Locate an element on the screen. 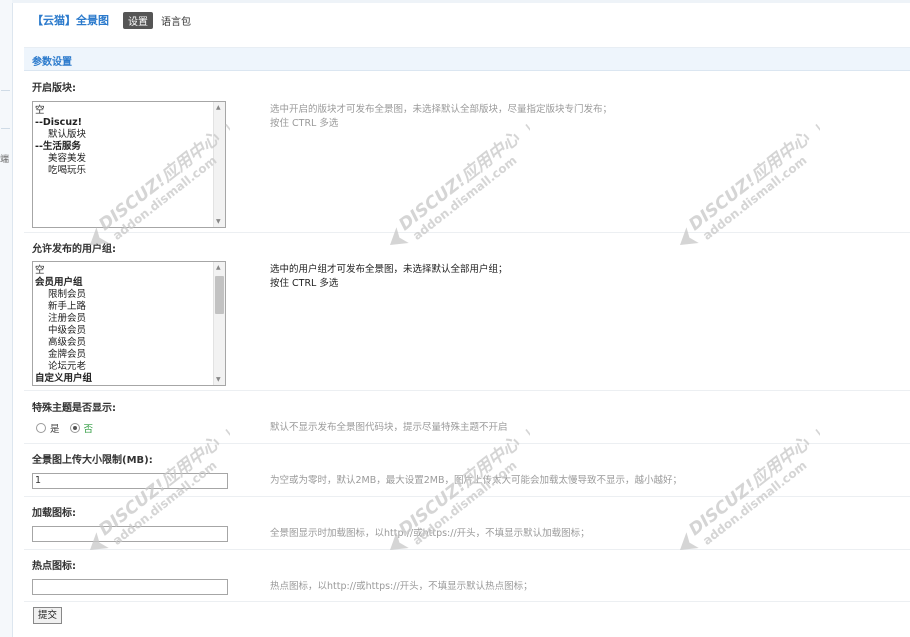  hotspot-icon-input is located at coordinates (130, 587).